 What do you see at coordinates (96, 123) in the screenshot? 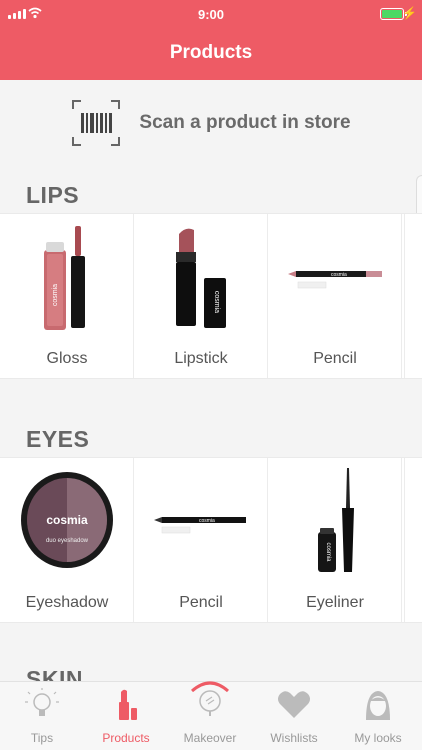
I see `barcode-scan-icon` at bounding box center [96, 123].